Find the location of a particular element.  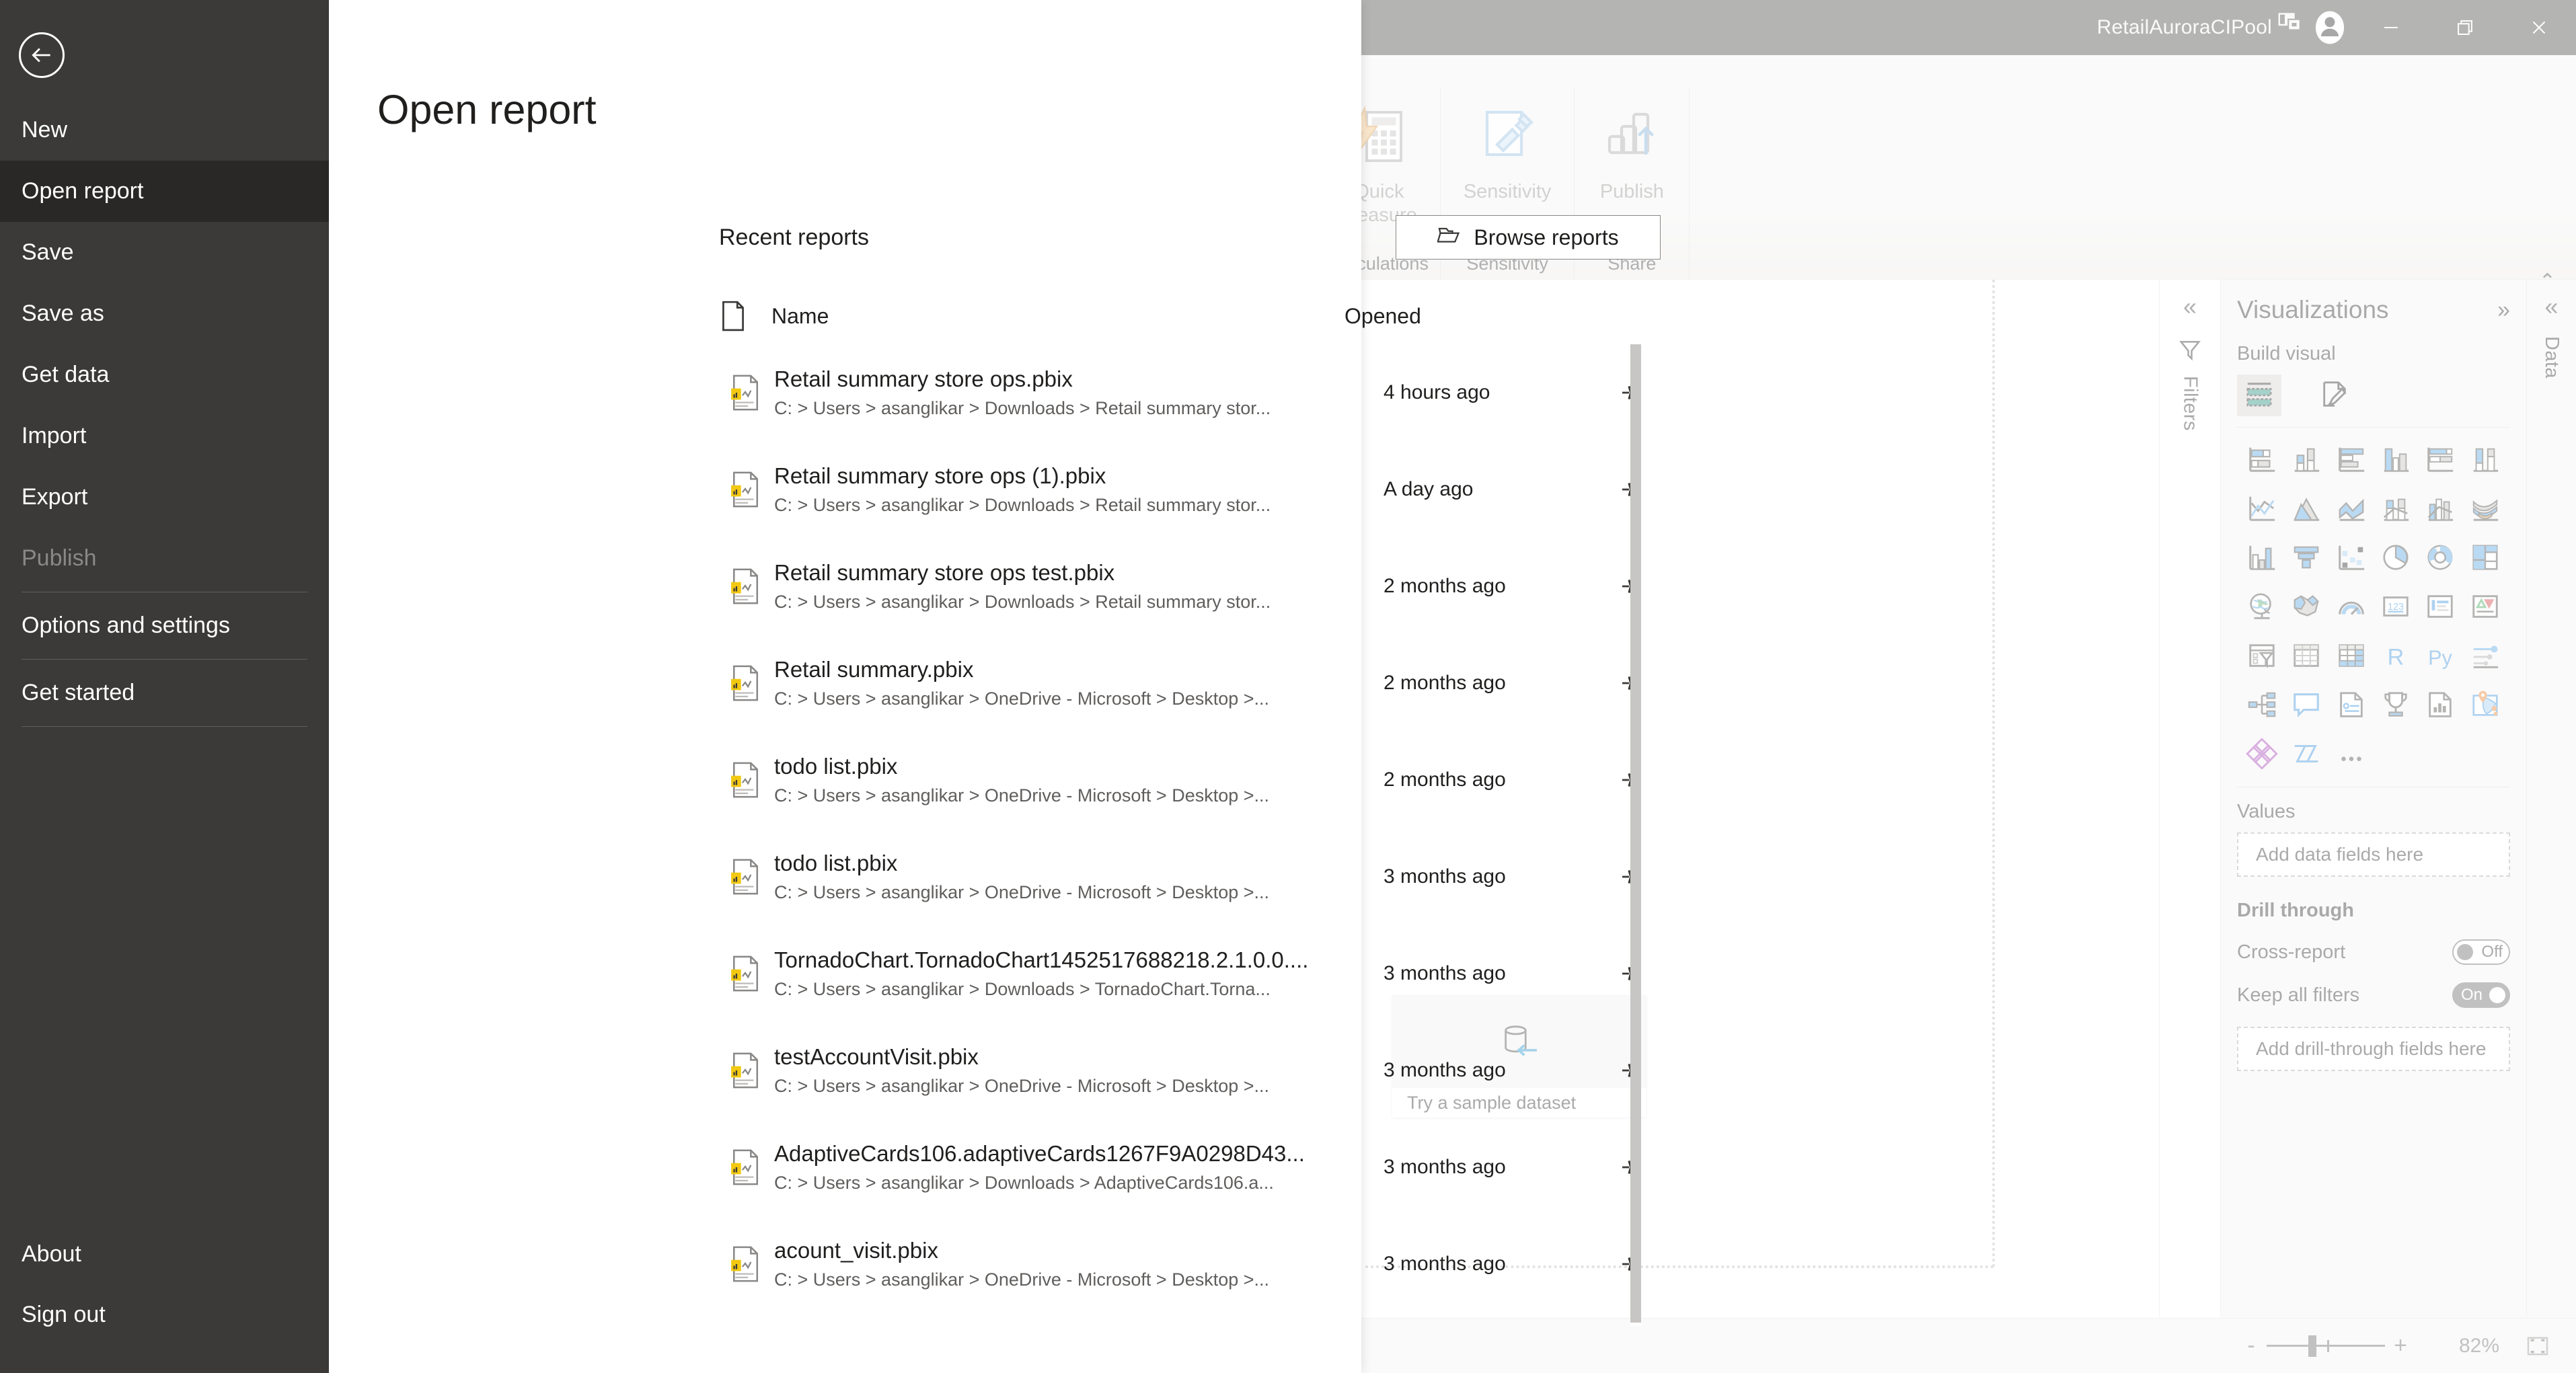

stacked-area-chart-icon is located at coordinates (2351, 508).